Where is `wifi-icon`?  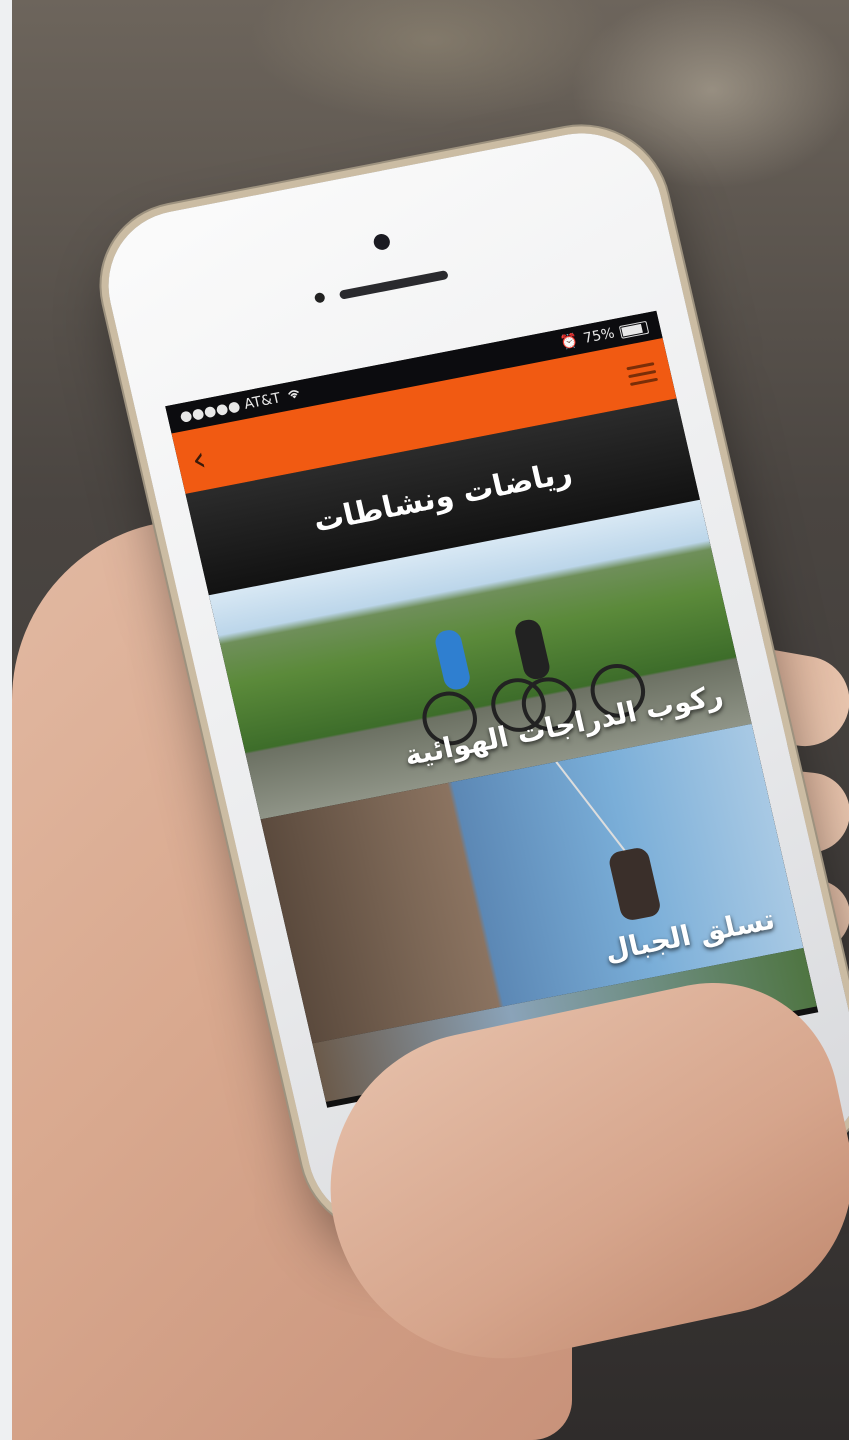
wifi-icon is located at coordinates (293, 395).